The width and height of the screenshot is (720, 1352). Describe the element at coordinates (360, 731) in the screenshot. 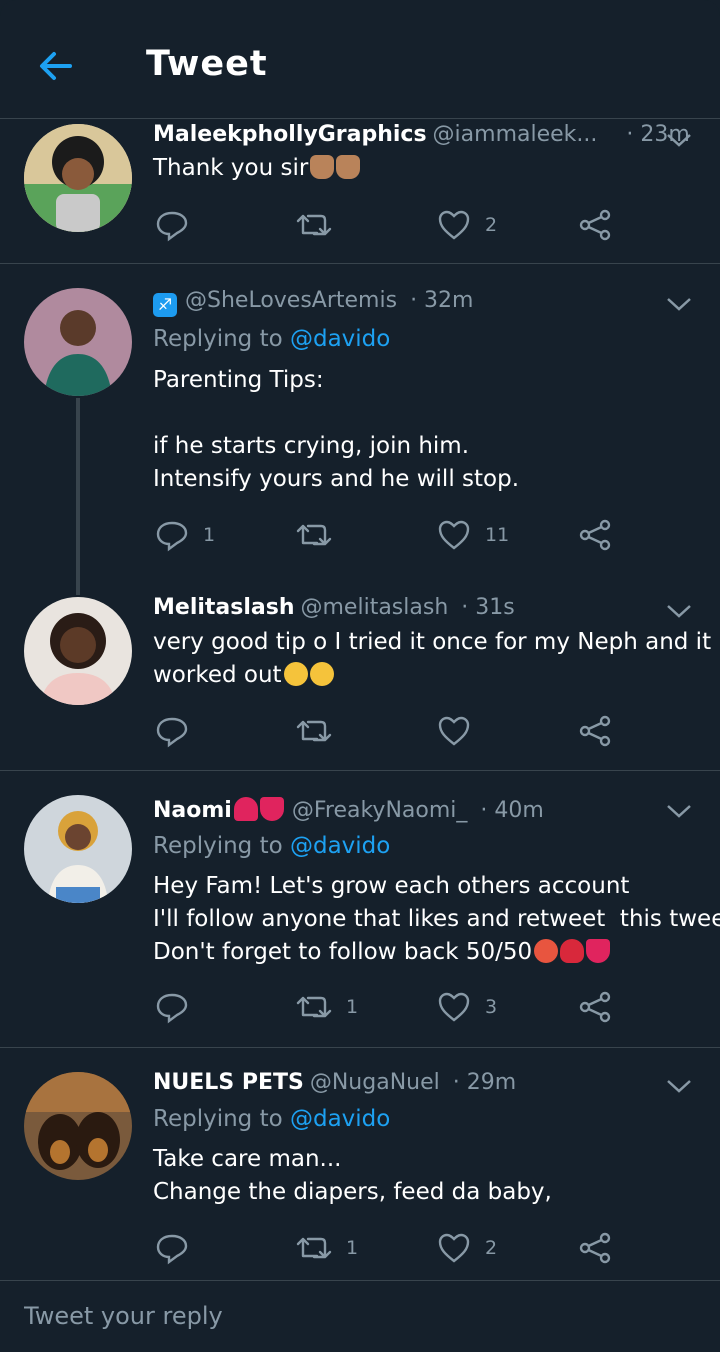

I see `tweet-actions` at that location.